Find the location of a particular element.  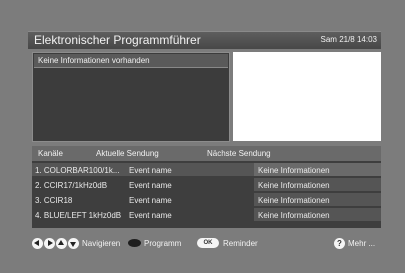

channel-name: 3. CCIR18 is located at coordinates (54, 200).